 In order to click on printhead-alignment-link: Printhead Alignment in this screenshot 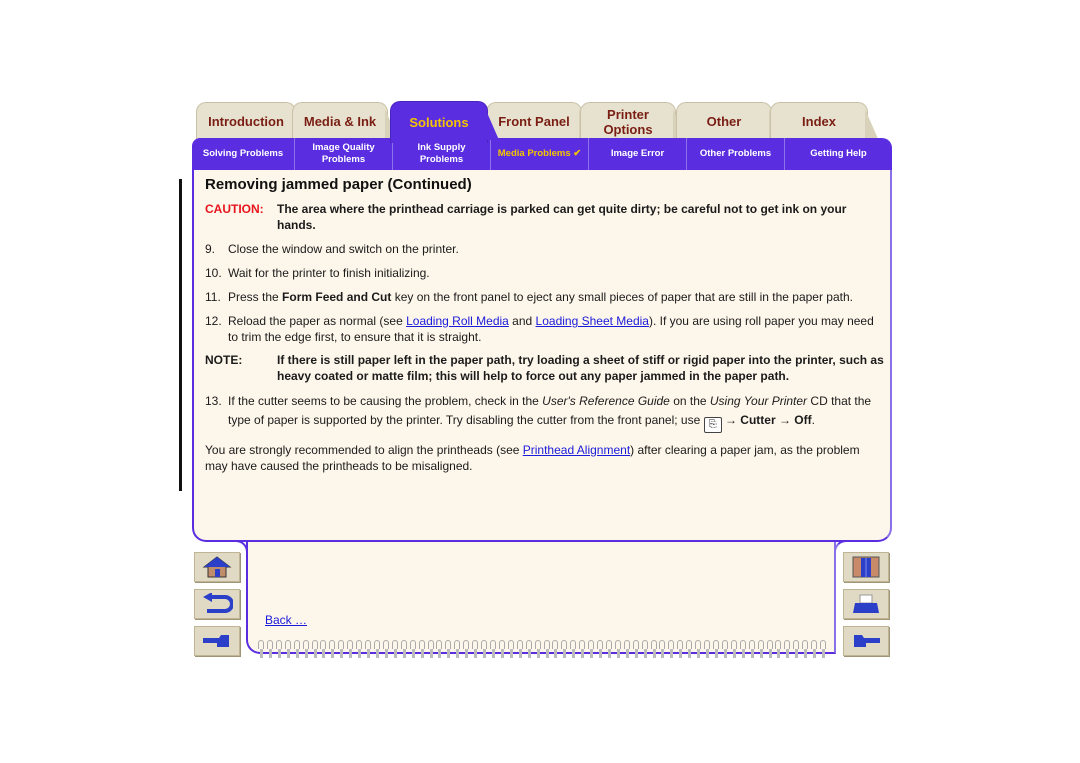, I will do `click(576, 450)`.